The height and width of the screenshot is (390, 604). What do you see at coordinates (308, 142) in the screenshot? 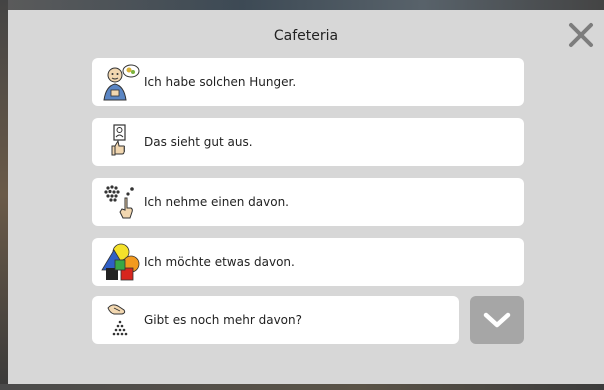
I see `phrase-button-looks-good: Das sieht gut aus.` at bounding box center [308, 142].